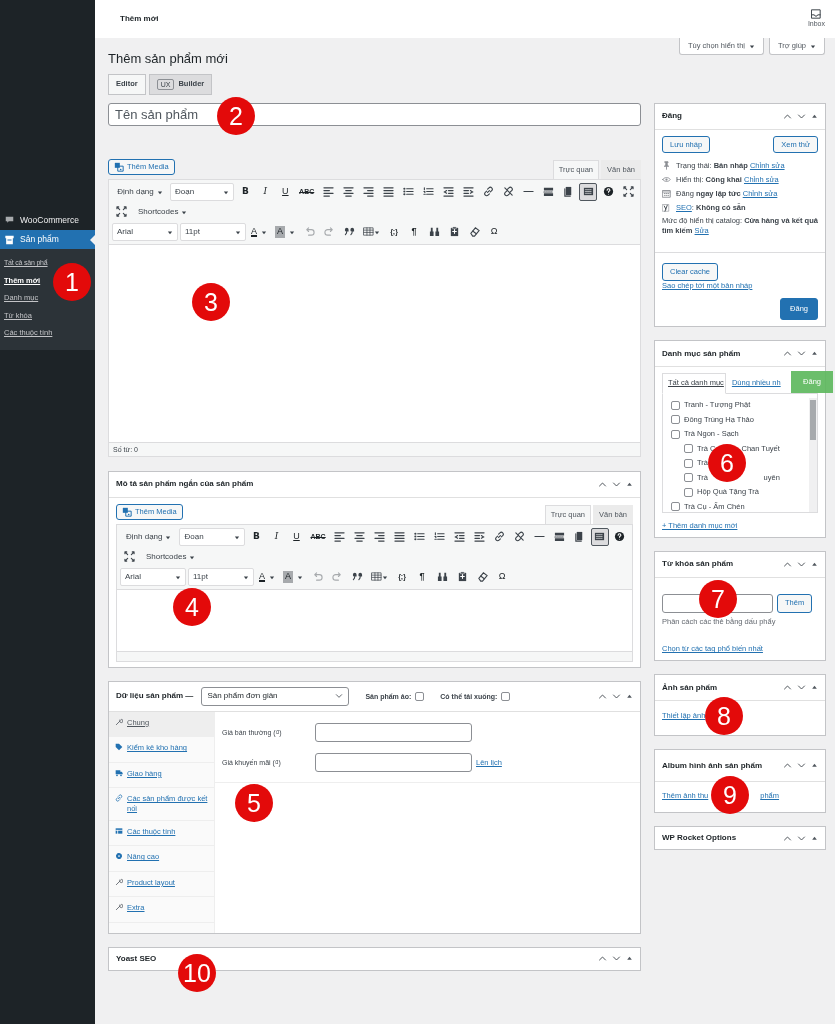  I want to click on panel-title: Album hình ảnh sản phẩm, so click(712, 765).